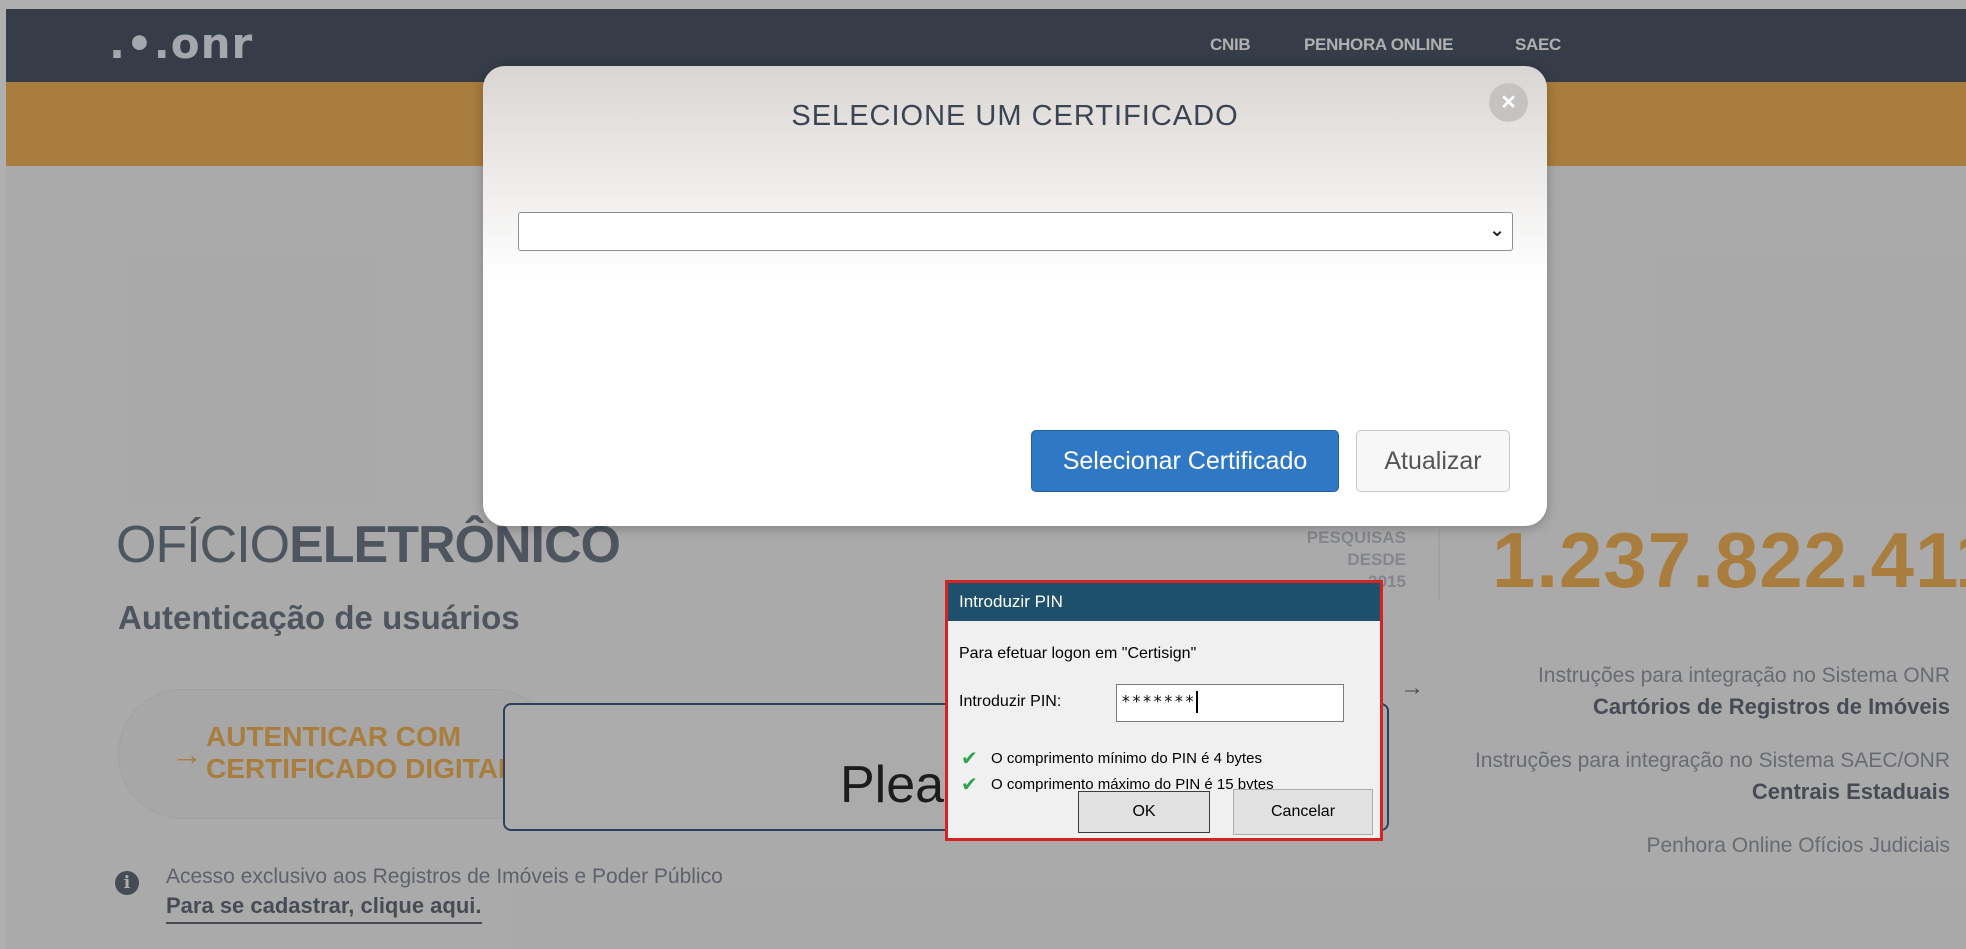  Describe the element at coordinates (1508, 102) in the screenshot. I see `close-icon: ×` at that location.